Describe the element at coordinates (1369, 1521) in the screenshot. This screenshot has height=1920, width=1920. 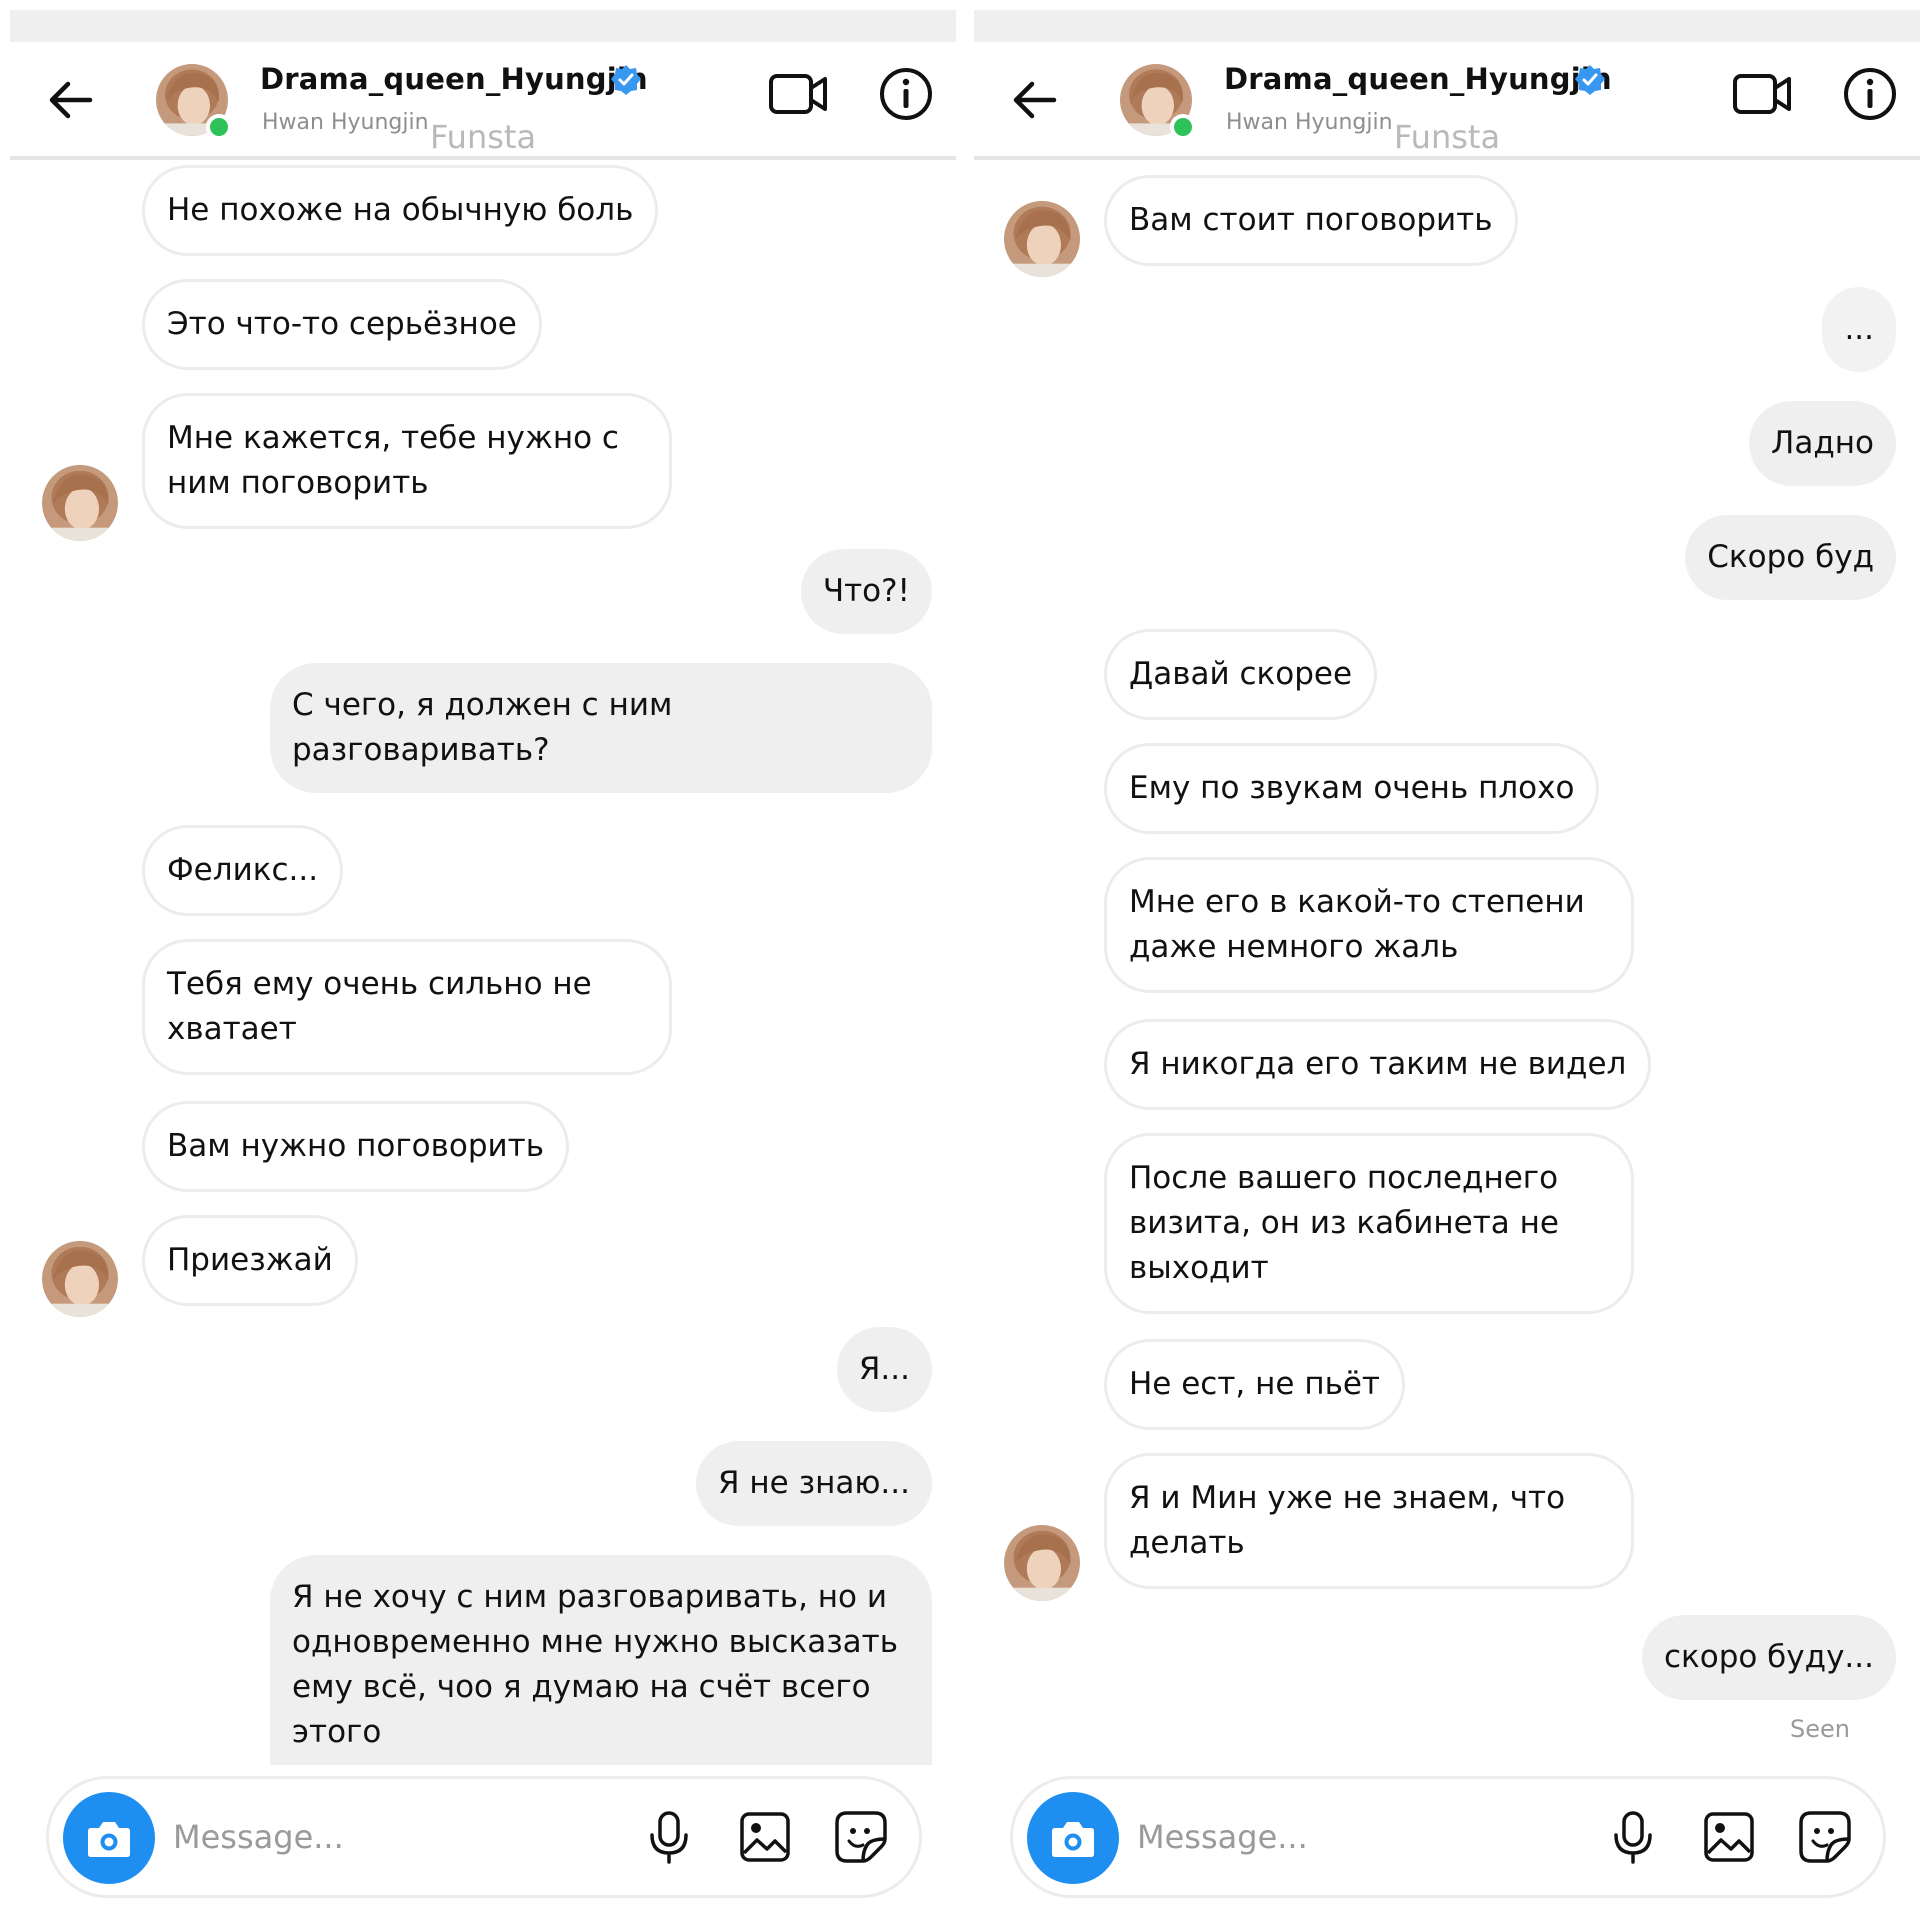
I see `message-bubble-incoming: Я и Мин уже не знаем, что делать` at that location.